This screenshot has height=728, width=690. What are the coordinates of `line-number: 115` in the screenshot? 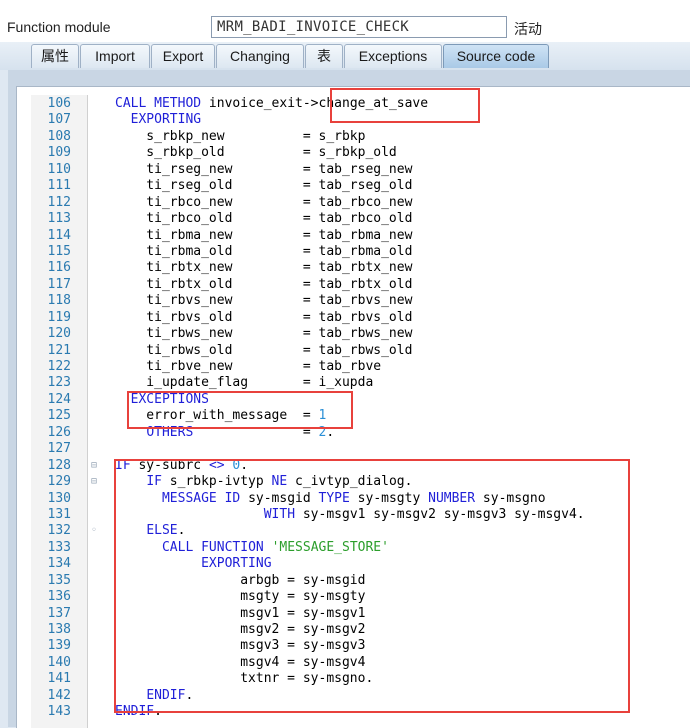 It's located at (59, 251).